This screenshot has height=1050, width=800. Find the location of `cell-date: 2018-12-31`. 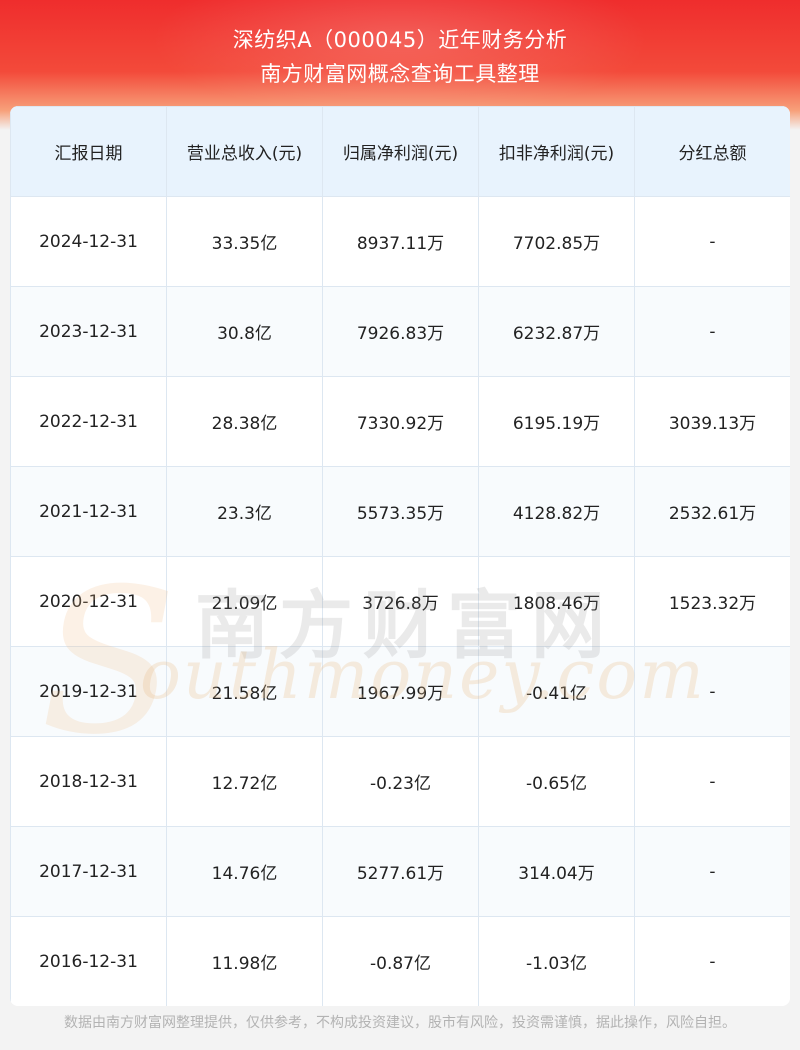

cell-date: 2018-12-31 is located at coordinates (88, 781).